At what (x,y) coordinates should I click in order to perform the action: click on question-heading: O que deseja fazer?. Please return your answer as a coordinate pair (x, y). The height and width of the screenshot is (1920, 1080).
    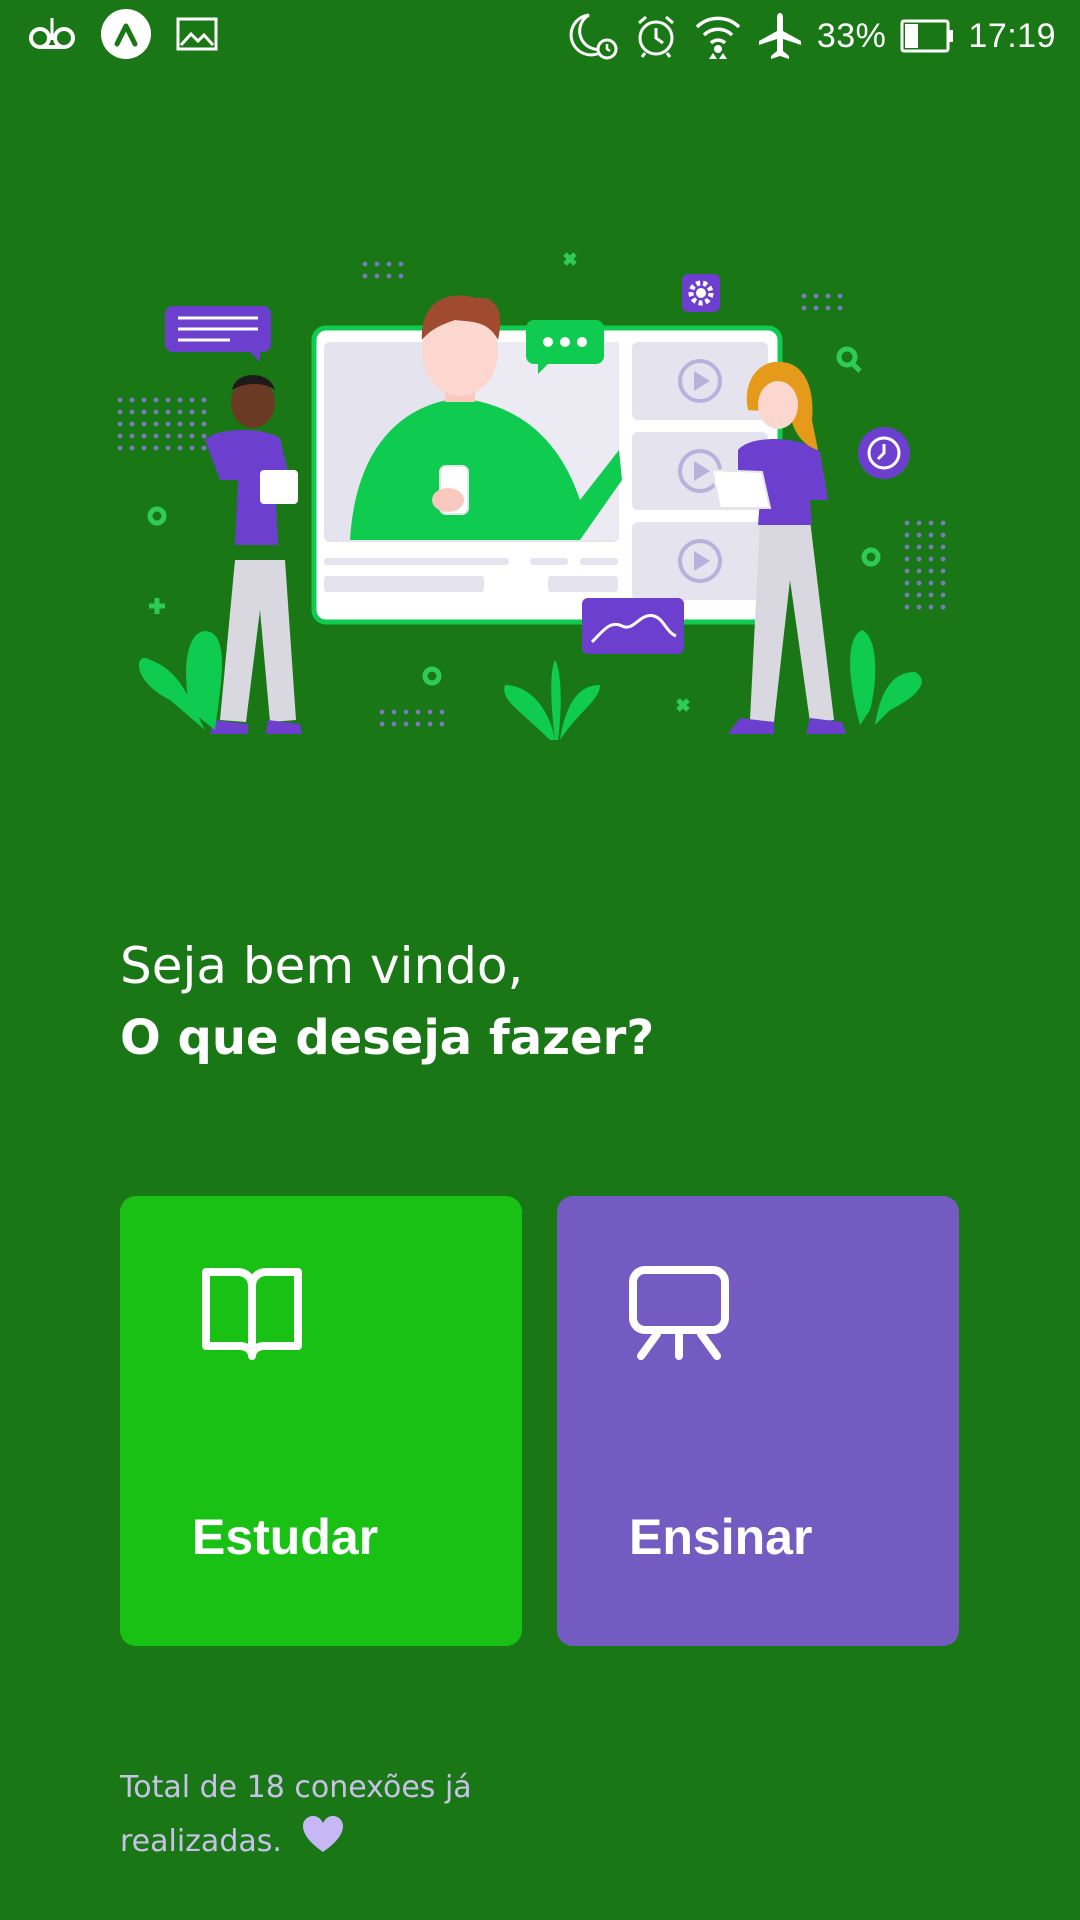
    Looking at the image, I should click on (387, 1038).